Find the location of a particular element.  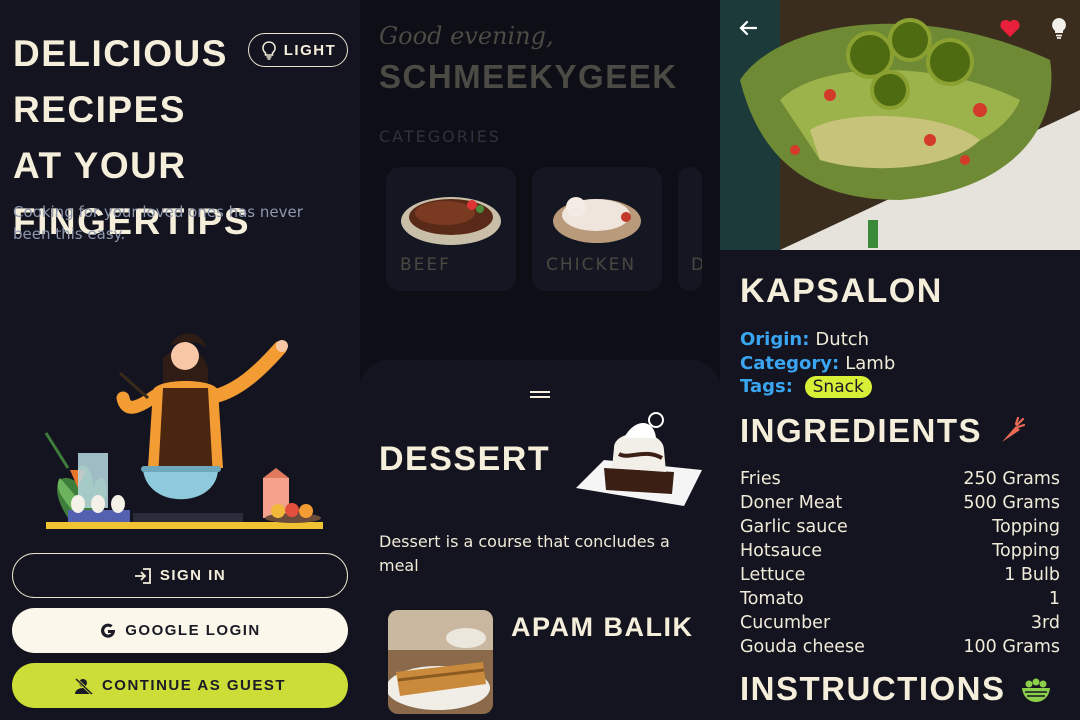

sign-in-button: SIGN IN is located at coordinates (180, 575).